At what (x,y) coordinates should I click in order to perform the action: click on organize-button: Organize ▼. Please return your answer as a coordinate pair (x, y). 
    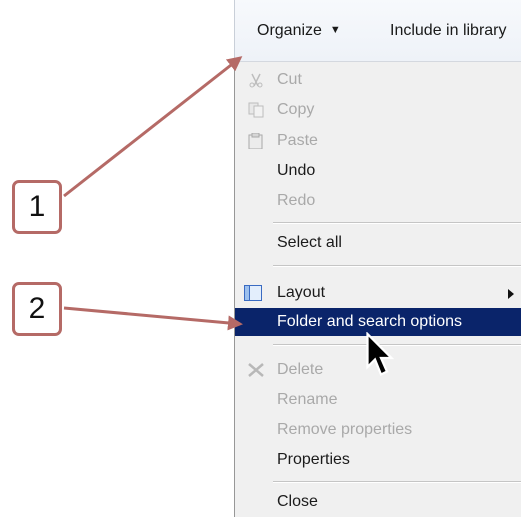
    Looking at the image, I should click on (299, 31).